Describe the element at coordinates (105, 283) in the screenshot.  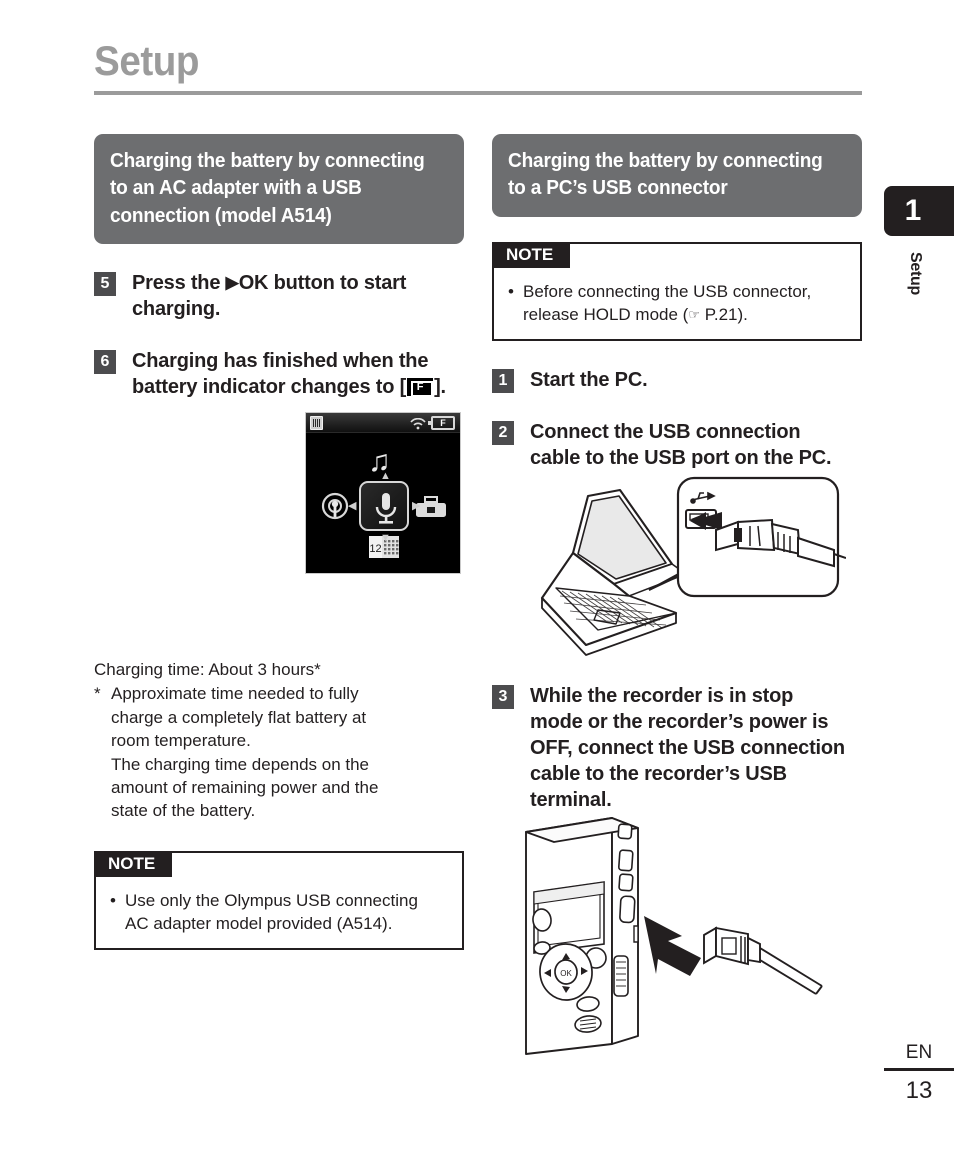
I see `step-number-badge: 5` at that location.